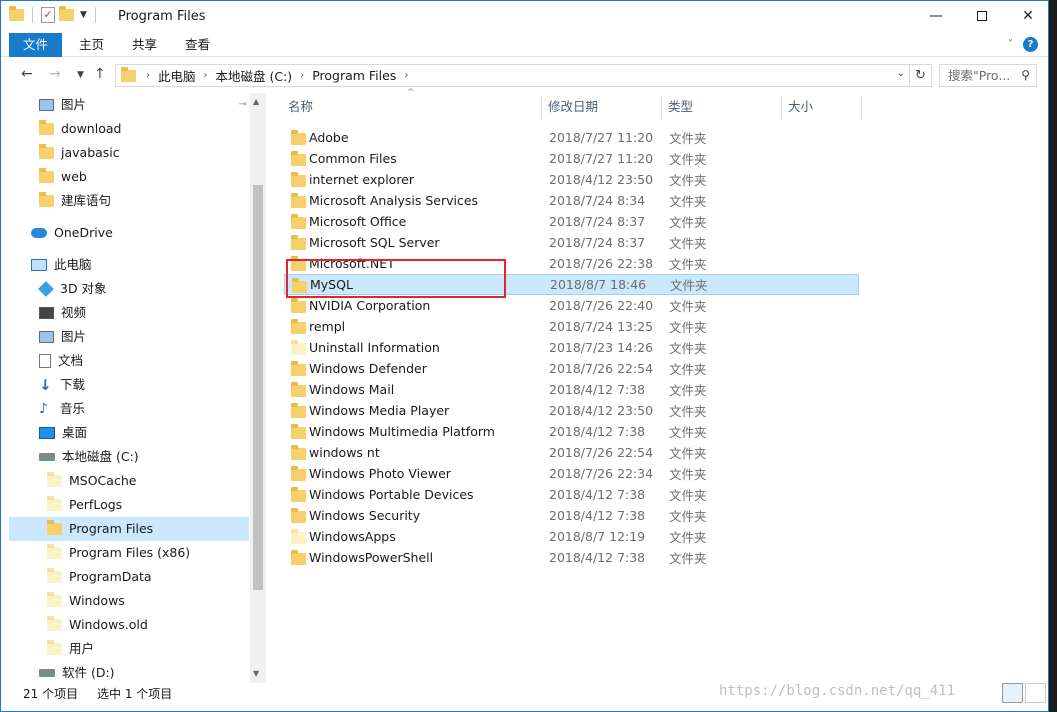 The image size is (1057, 712). Describe the element at coordinates (571, 179) in the screenshot. I see `file-row: internet explorer 2018/4/12 23:50 文件夹` at that location.